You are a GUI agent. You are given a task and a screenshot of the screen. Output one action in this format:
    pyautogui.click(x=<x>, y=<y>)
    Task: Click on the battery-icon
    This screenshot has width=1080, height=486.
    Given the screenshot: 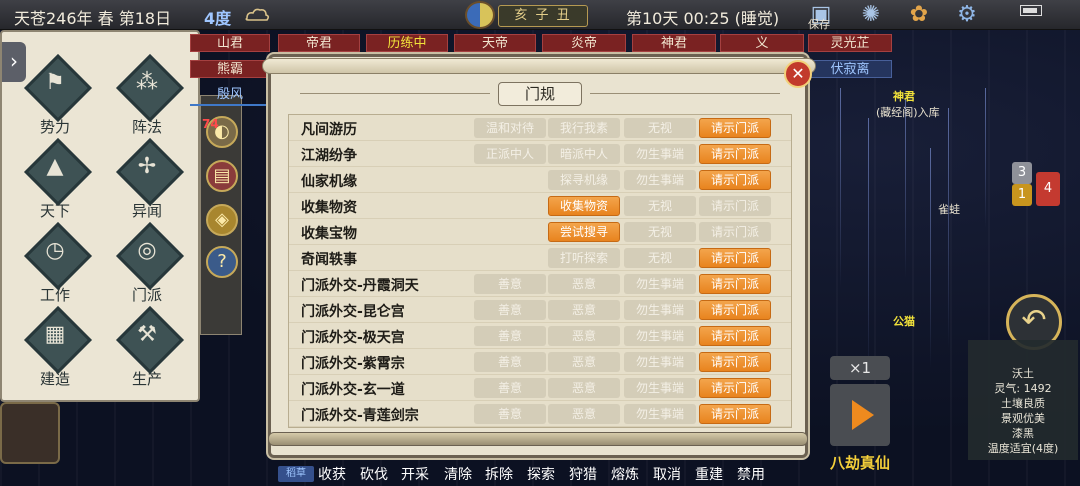 What is the action you would take?
    pyautogui.click(x=1031, y=10)
    